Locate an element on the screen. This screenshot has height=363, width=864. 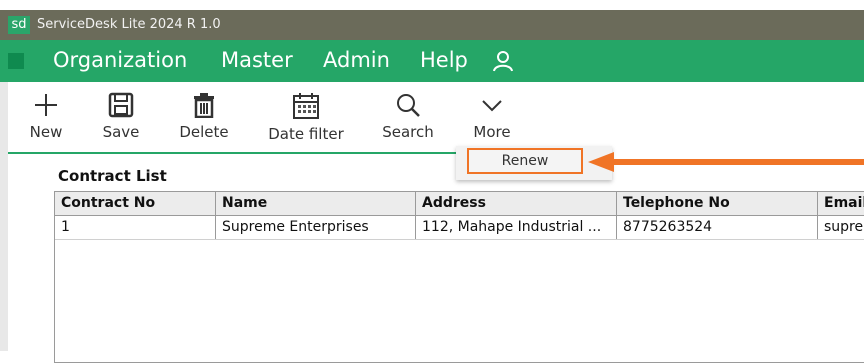
menu-organization: Organization is located at coordinates (120, 60).